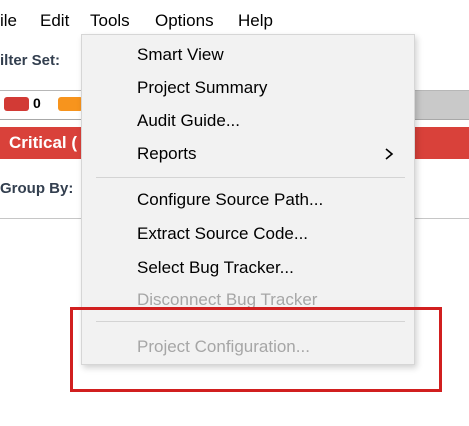  What do you see at coordinates (16, 104) in the screenshot?
I see `critical-swatch-icon` at bounding box center [16, 104].